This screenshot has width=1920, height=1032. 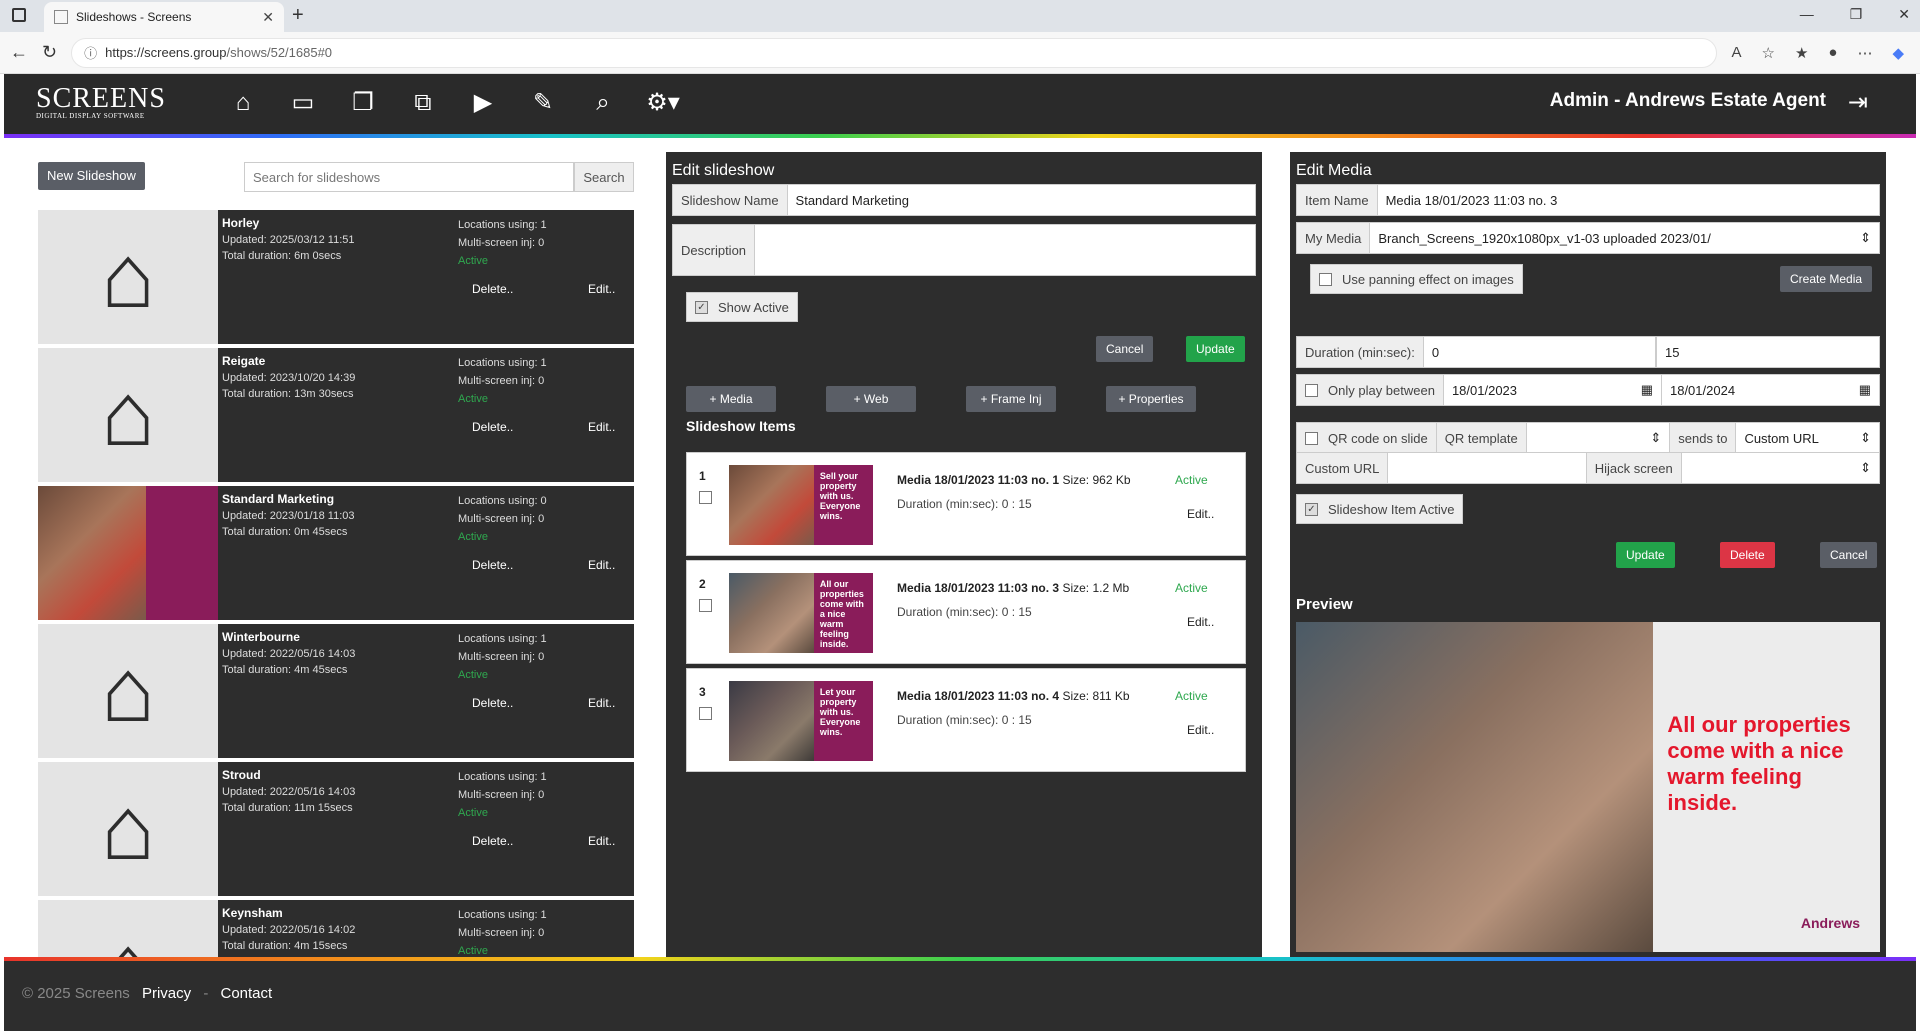 What do you see at coordinates (1539, 352) in the screenshot?
I see `duration-min-input: 0` at bounding box center [1539, 352].